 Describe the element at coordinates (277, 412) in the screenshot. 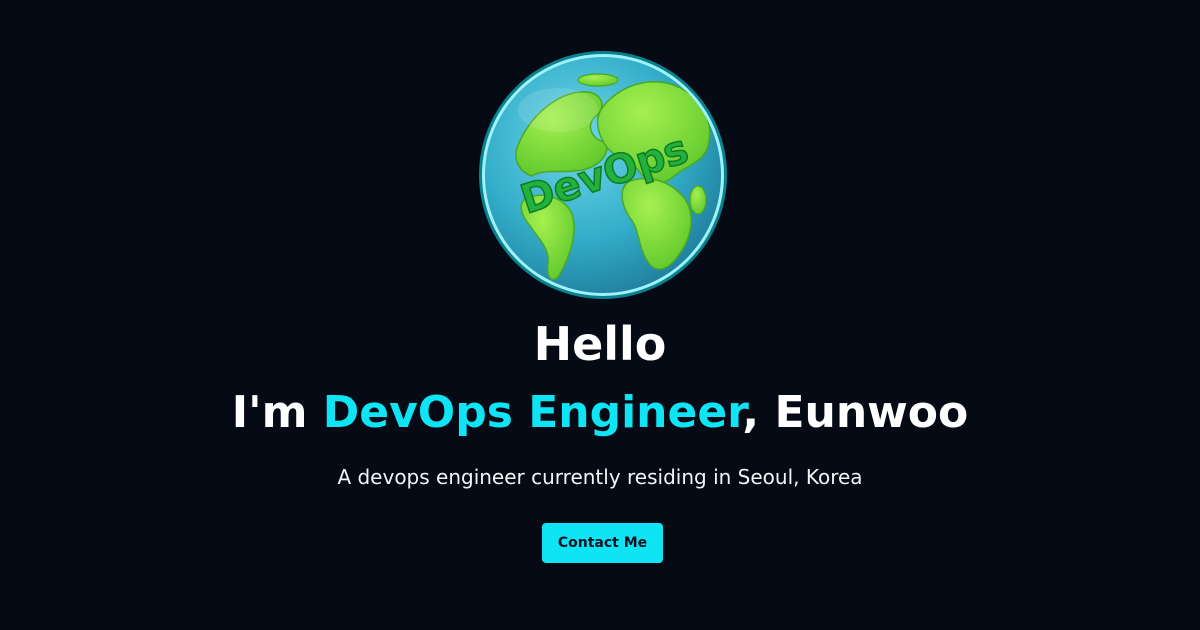

I see `intro-prefix: I'm` at that location.